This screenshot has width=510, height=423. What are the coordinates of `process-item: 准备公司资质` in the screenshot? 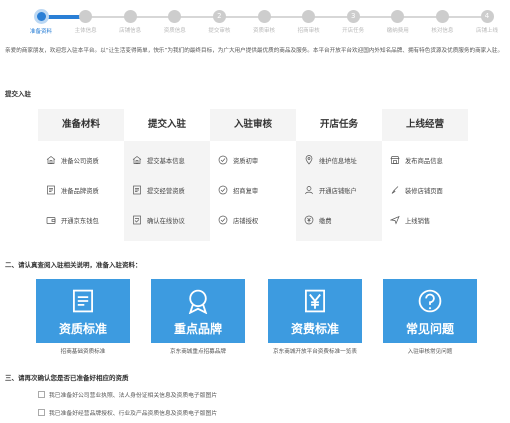 It's located at (72, 160).